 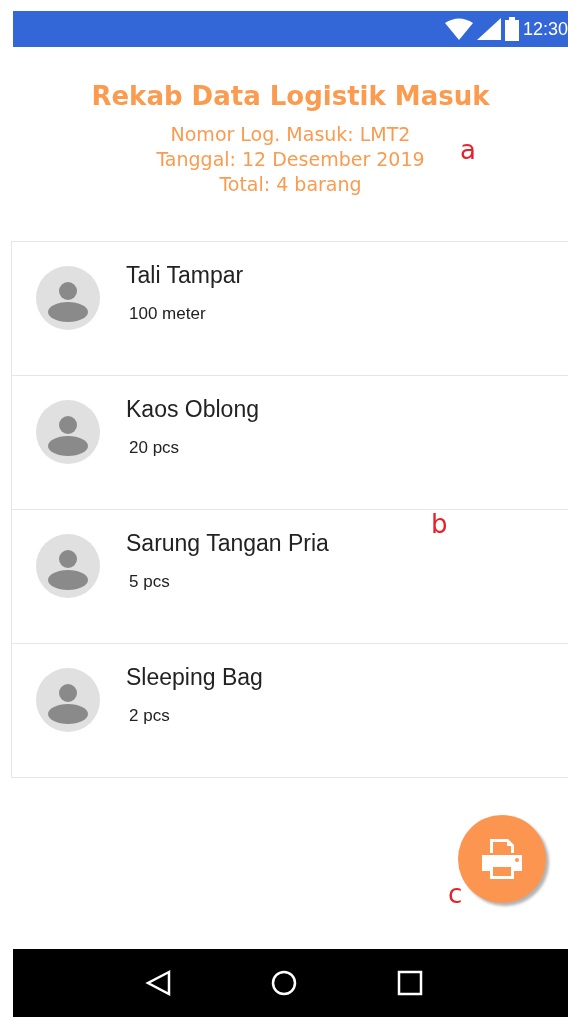 What do you see at coordinates (488, 29) in the screenshot?
I see `signal-icon` at bounding box center [488, 29].